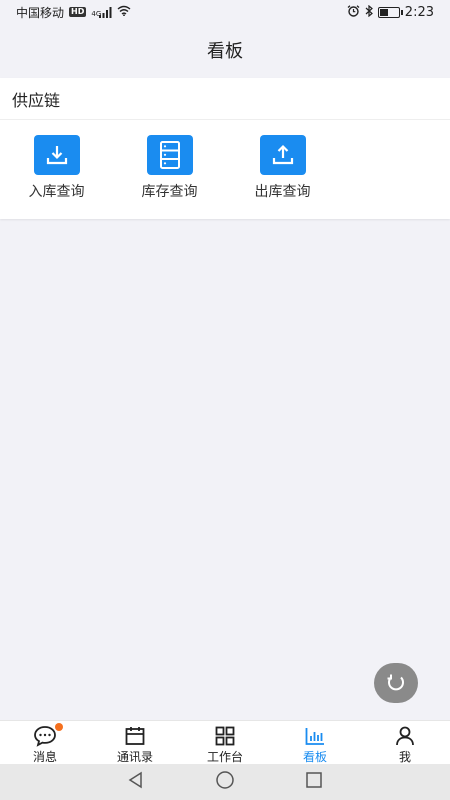 The width and height of the screenshot is (450, 800). I want to click on home-icon, so click(225, 782).